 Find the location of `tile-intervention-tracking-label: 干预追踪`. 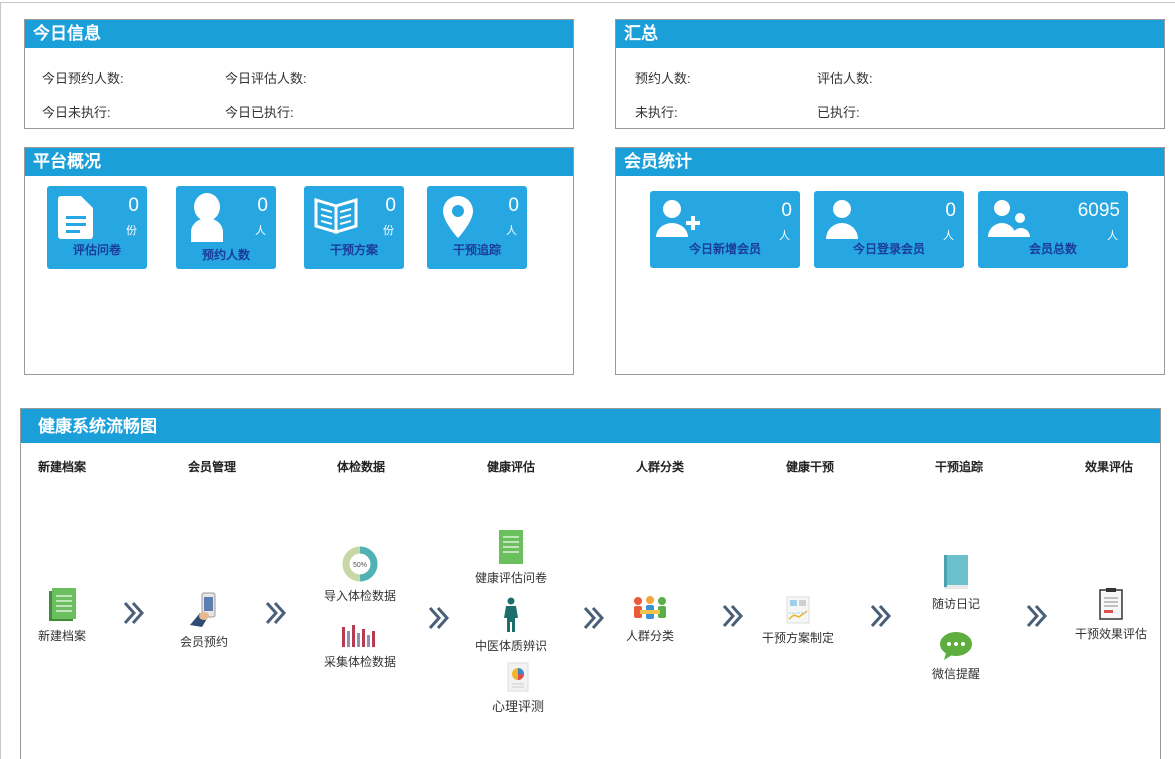

tile-intervention-tracking-label: 干预追踪 is located at coordinates (476, 250).